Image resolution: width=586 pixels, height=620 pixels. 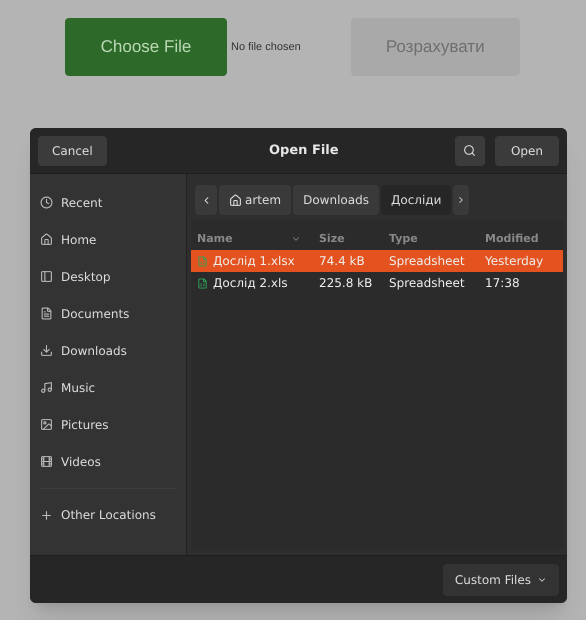 I want to click on clock-icon, so click(x=46, y=202).